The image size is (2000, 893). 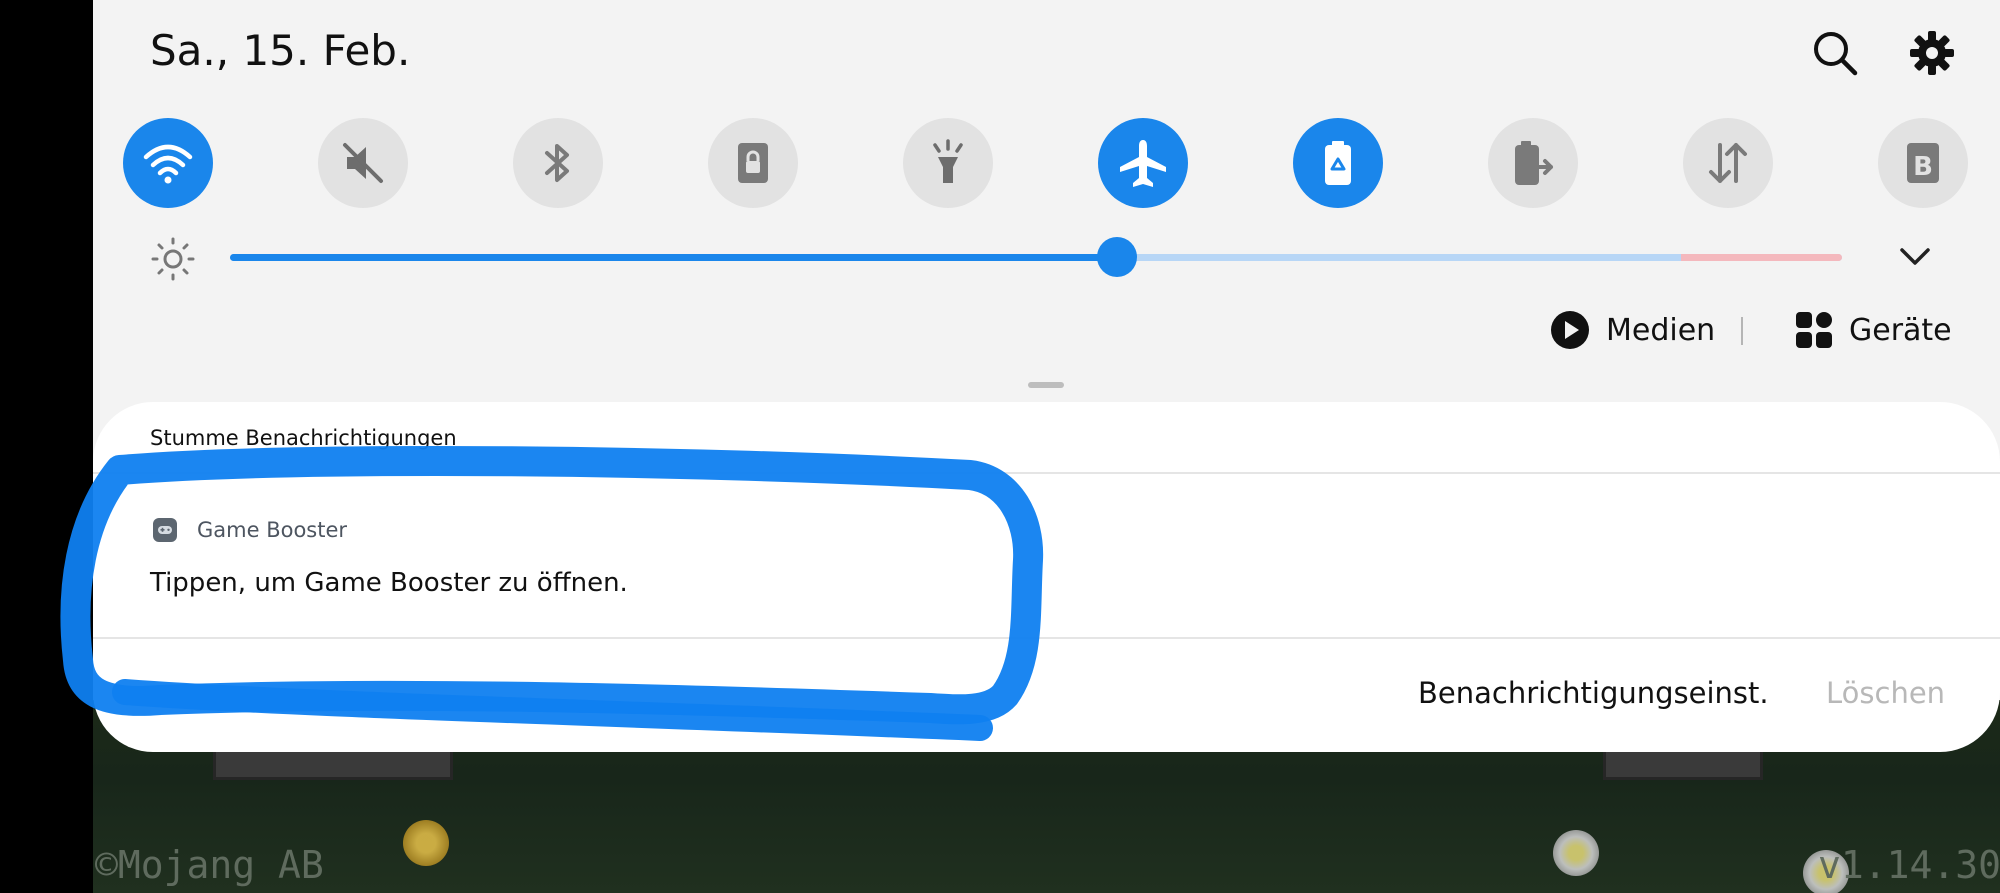 I want to click on gear-icon, so click(x=1932, y=53).